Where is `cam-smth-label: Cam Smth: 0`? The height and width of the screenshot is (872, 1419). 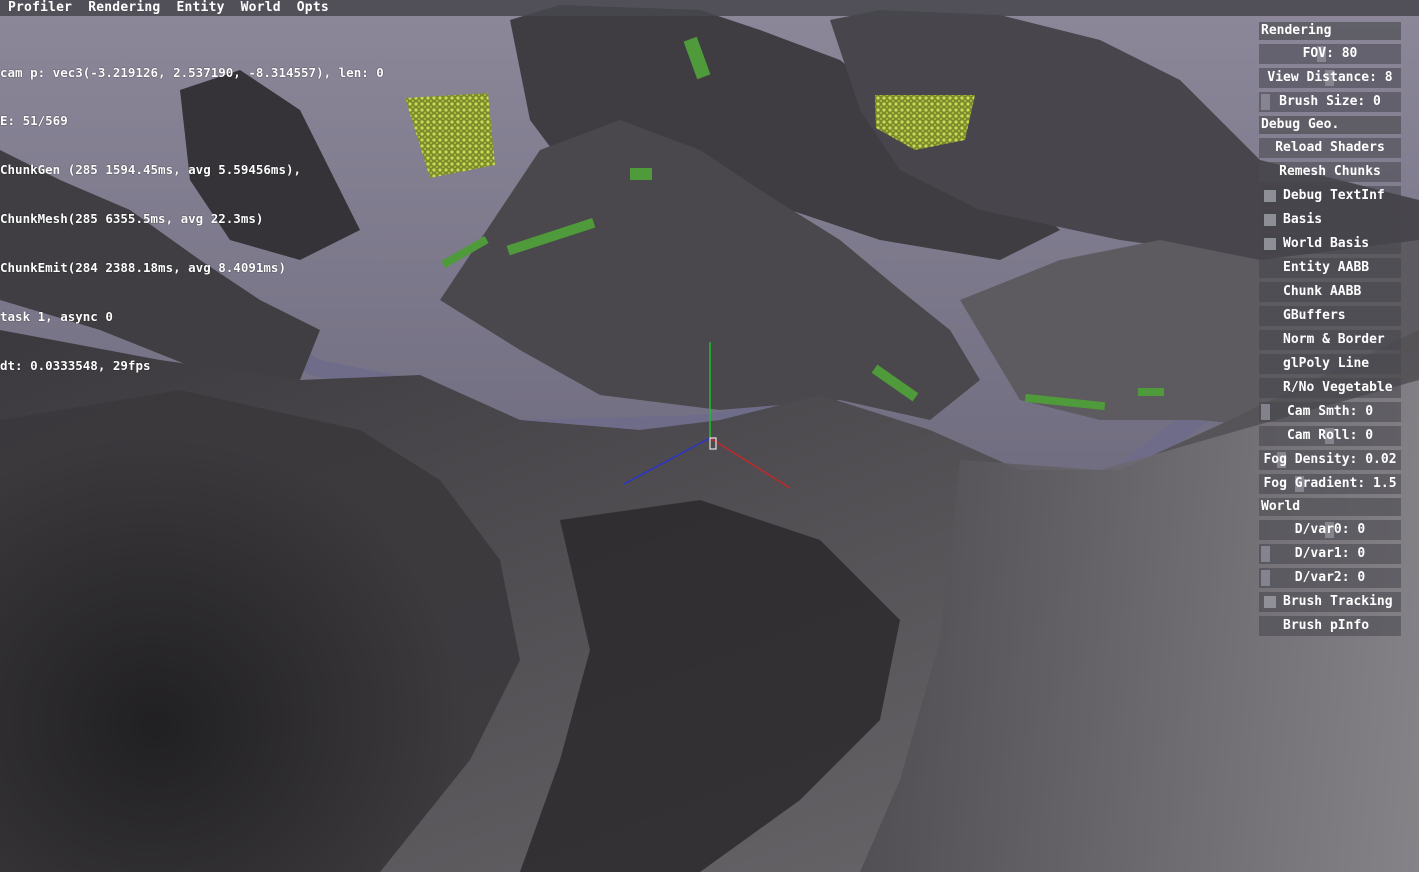 cam-smth-label: Cam Smth: 0 is located at coordinates (1330, 411).